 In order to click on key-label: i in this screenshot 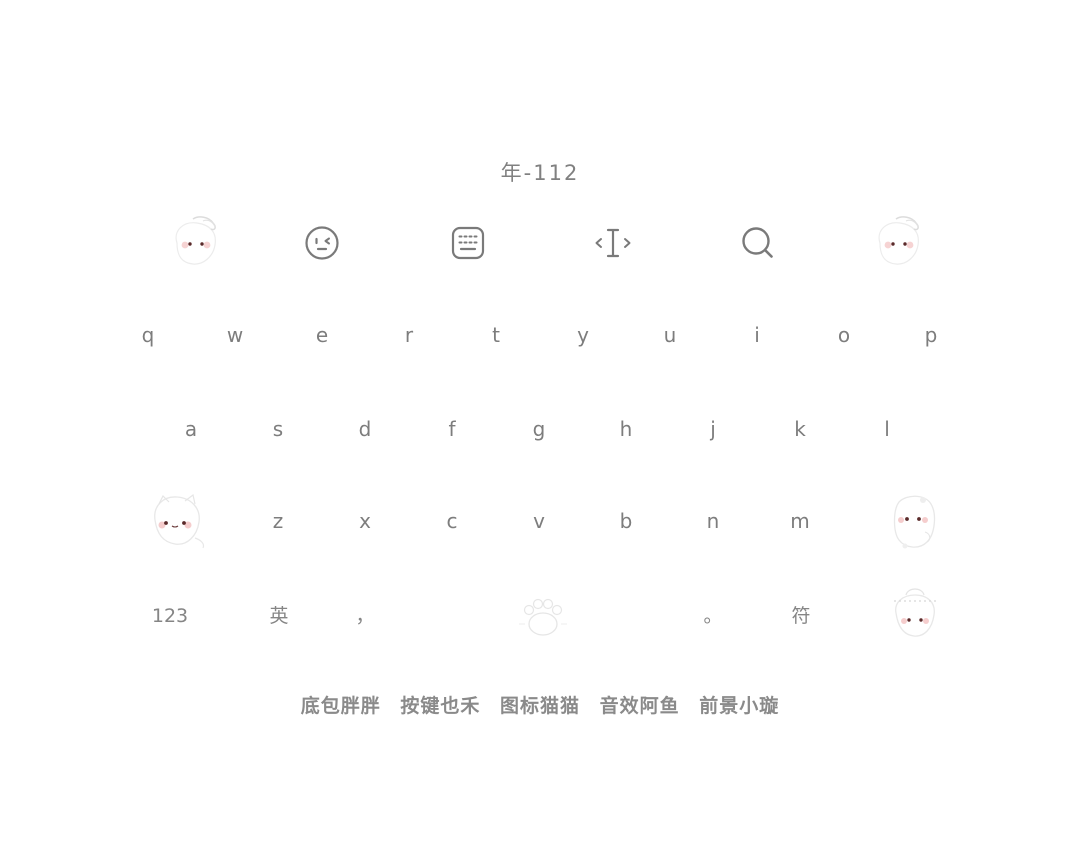, I will do `click(757, 335)`.